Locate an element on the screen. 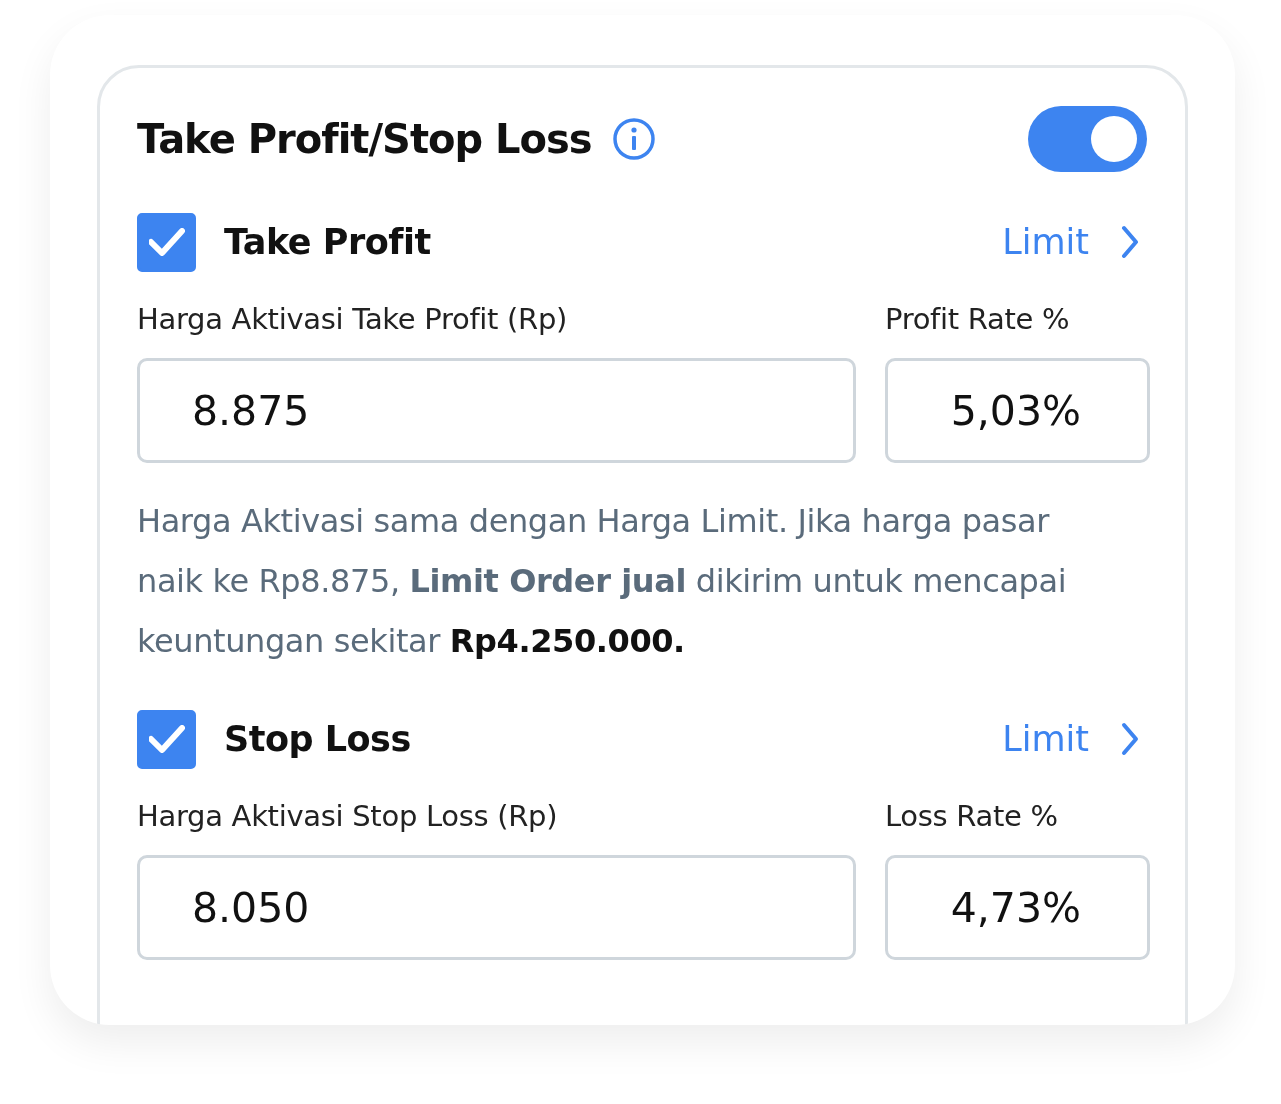  panel-title: Take Profit/Stop Loss is located at coordinates (364, 139).